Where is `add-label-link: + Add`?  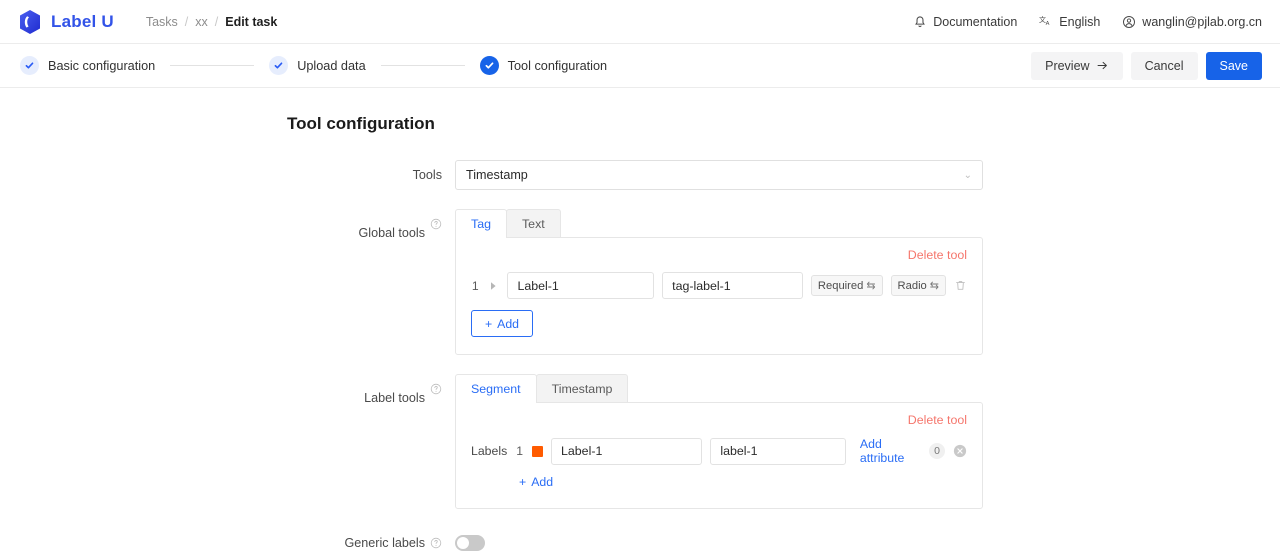
add-label-link: + Add is located at coordinates (536, 482).